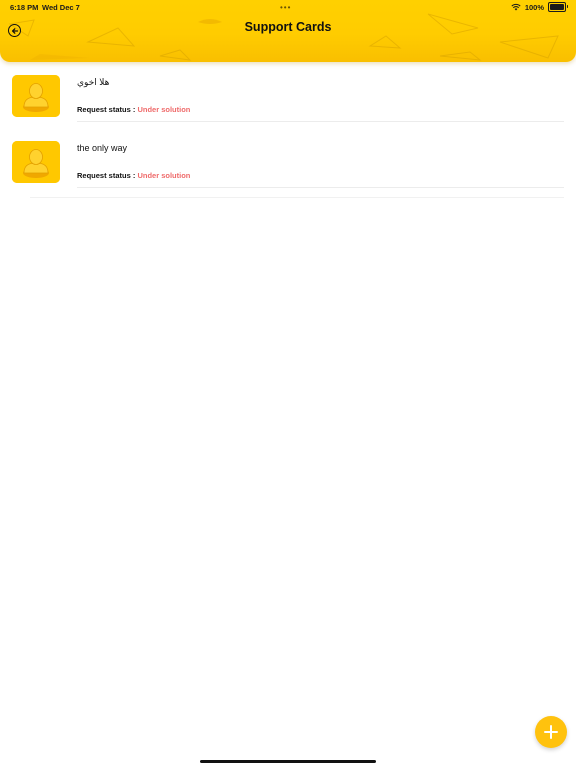  I want to click on status-time: 6:18 PM, so click(24, 7).